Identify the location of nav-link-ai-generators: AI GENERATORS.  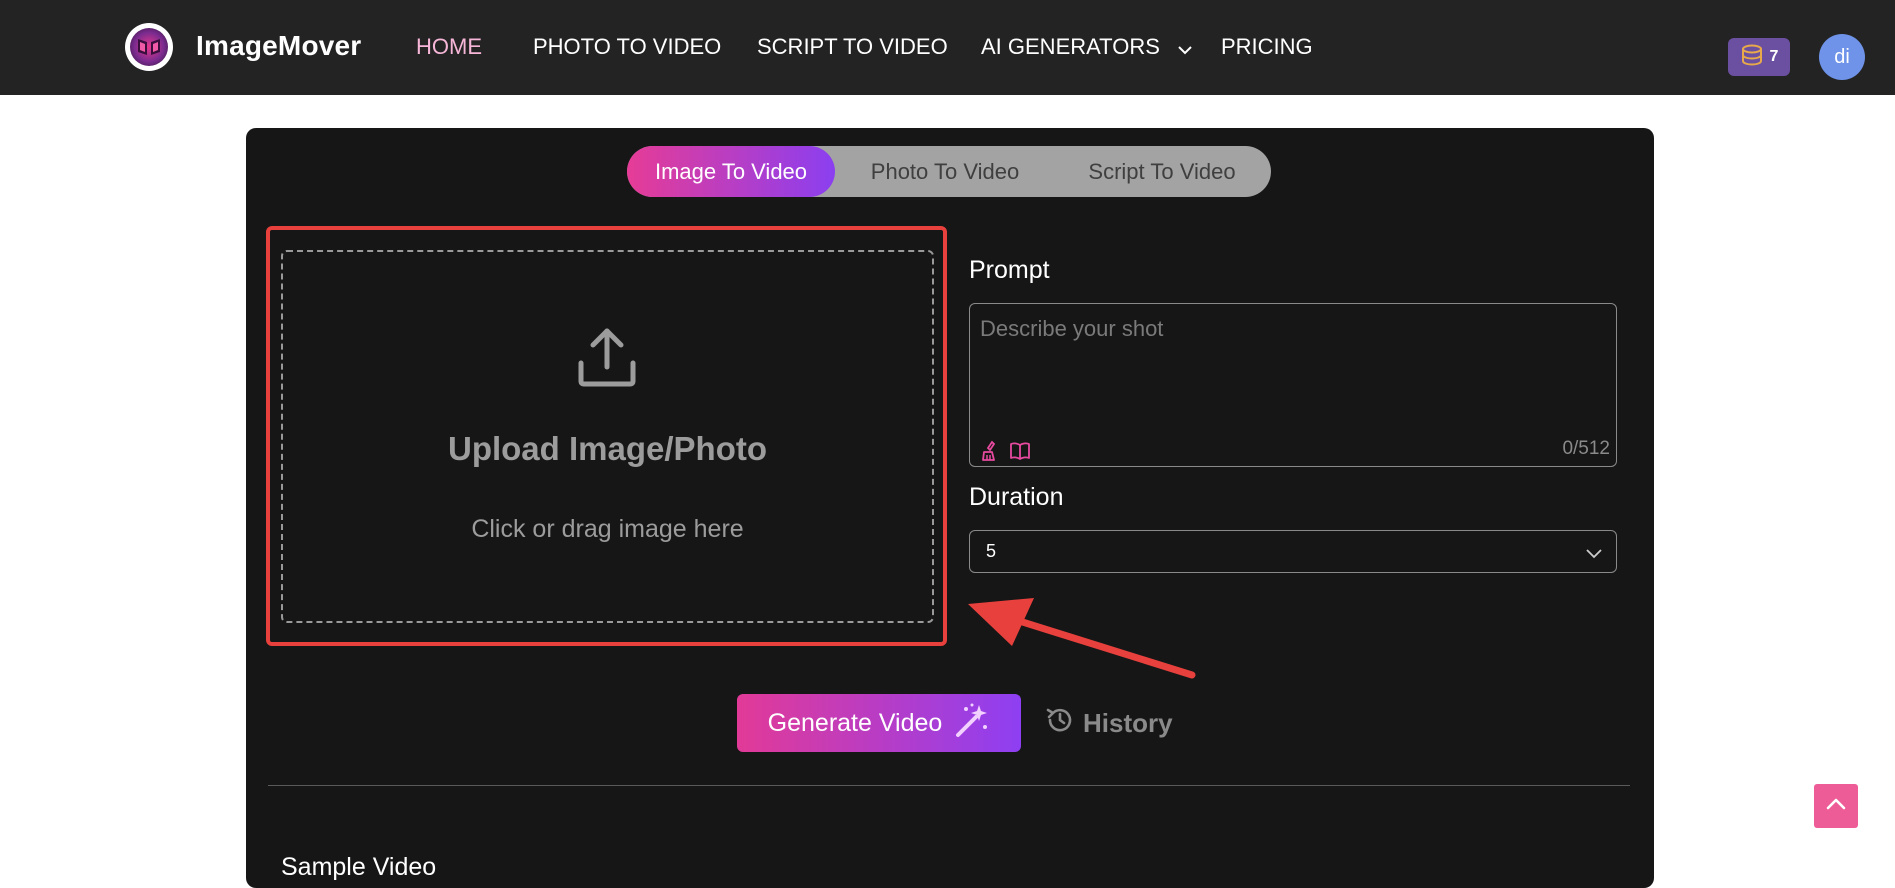
(1086, 47).